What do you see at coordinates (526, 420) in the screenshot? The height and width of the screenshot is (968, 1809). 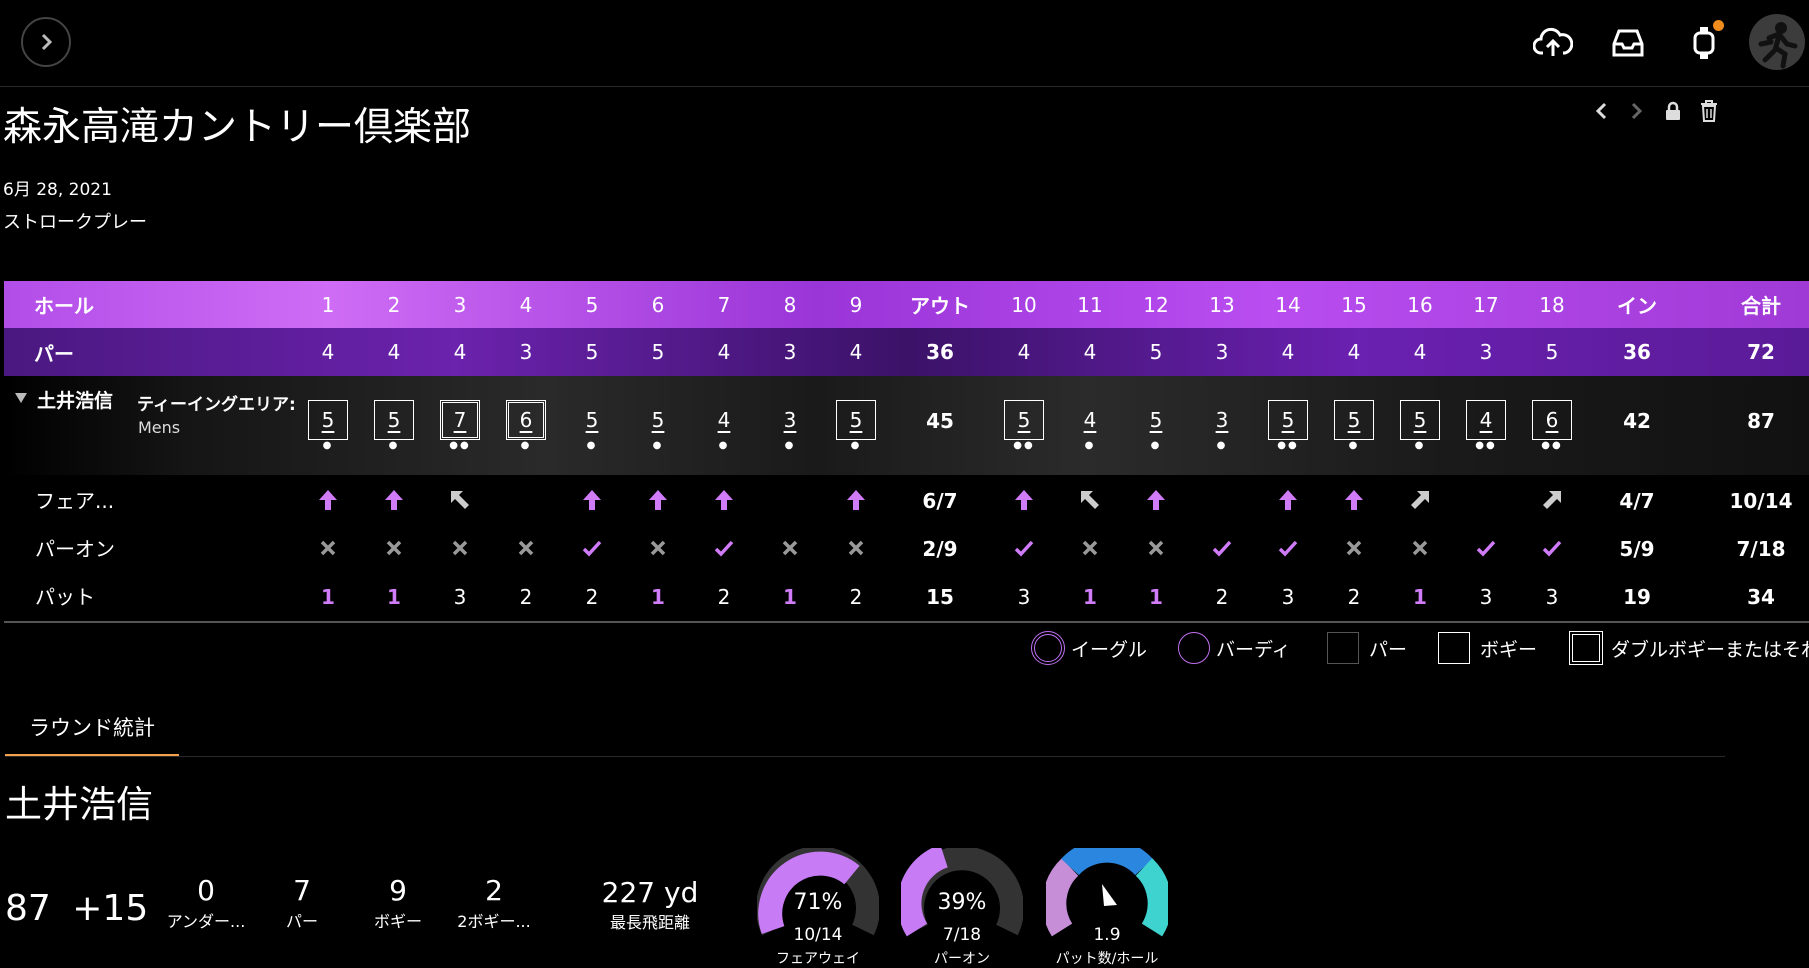 I see `hole-score: 6` at bounding box center [526, 420].